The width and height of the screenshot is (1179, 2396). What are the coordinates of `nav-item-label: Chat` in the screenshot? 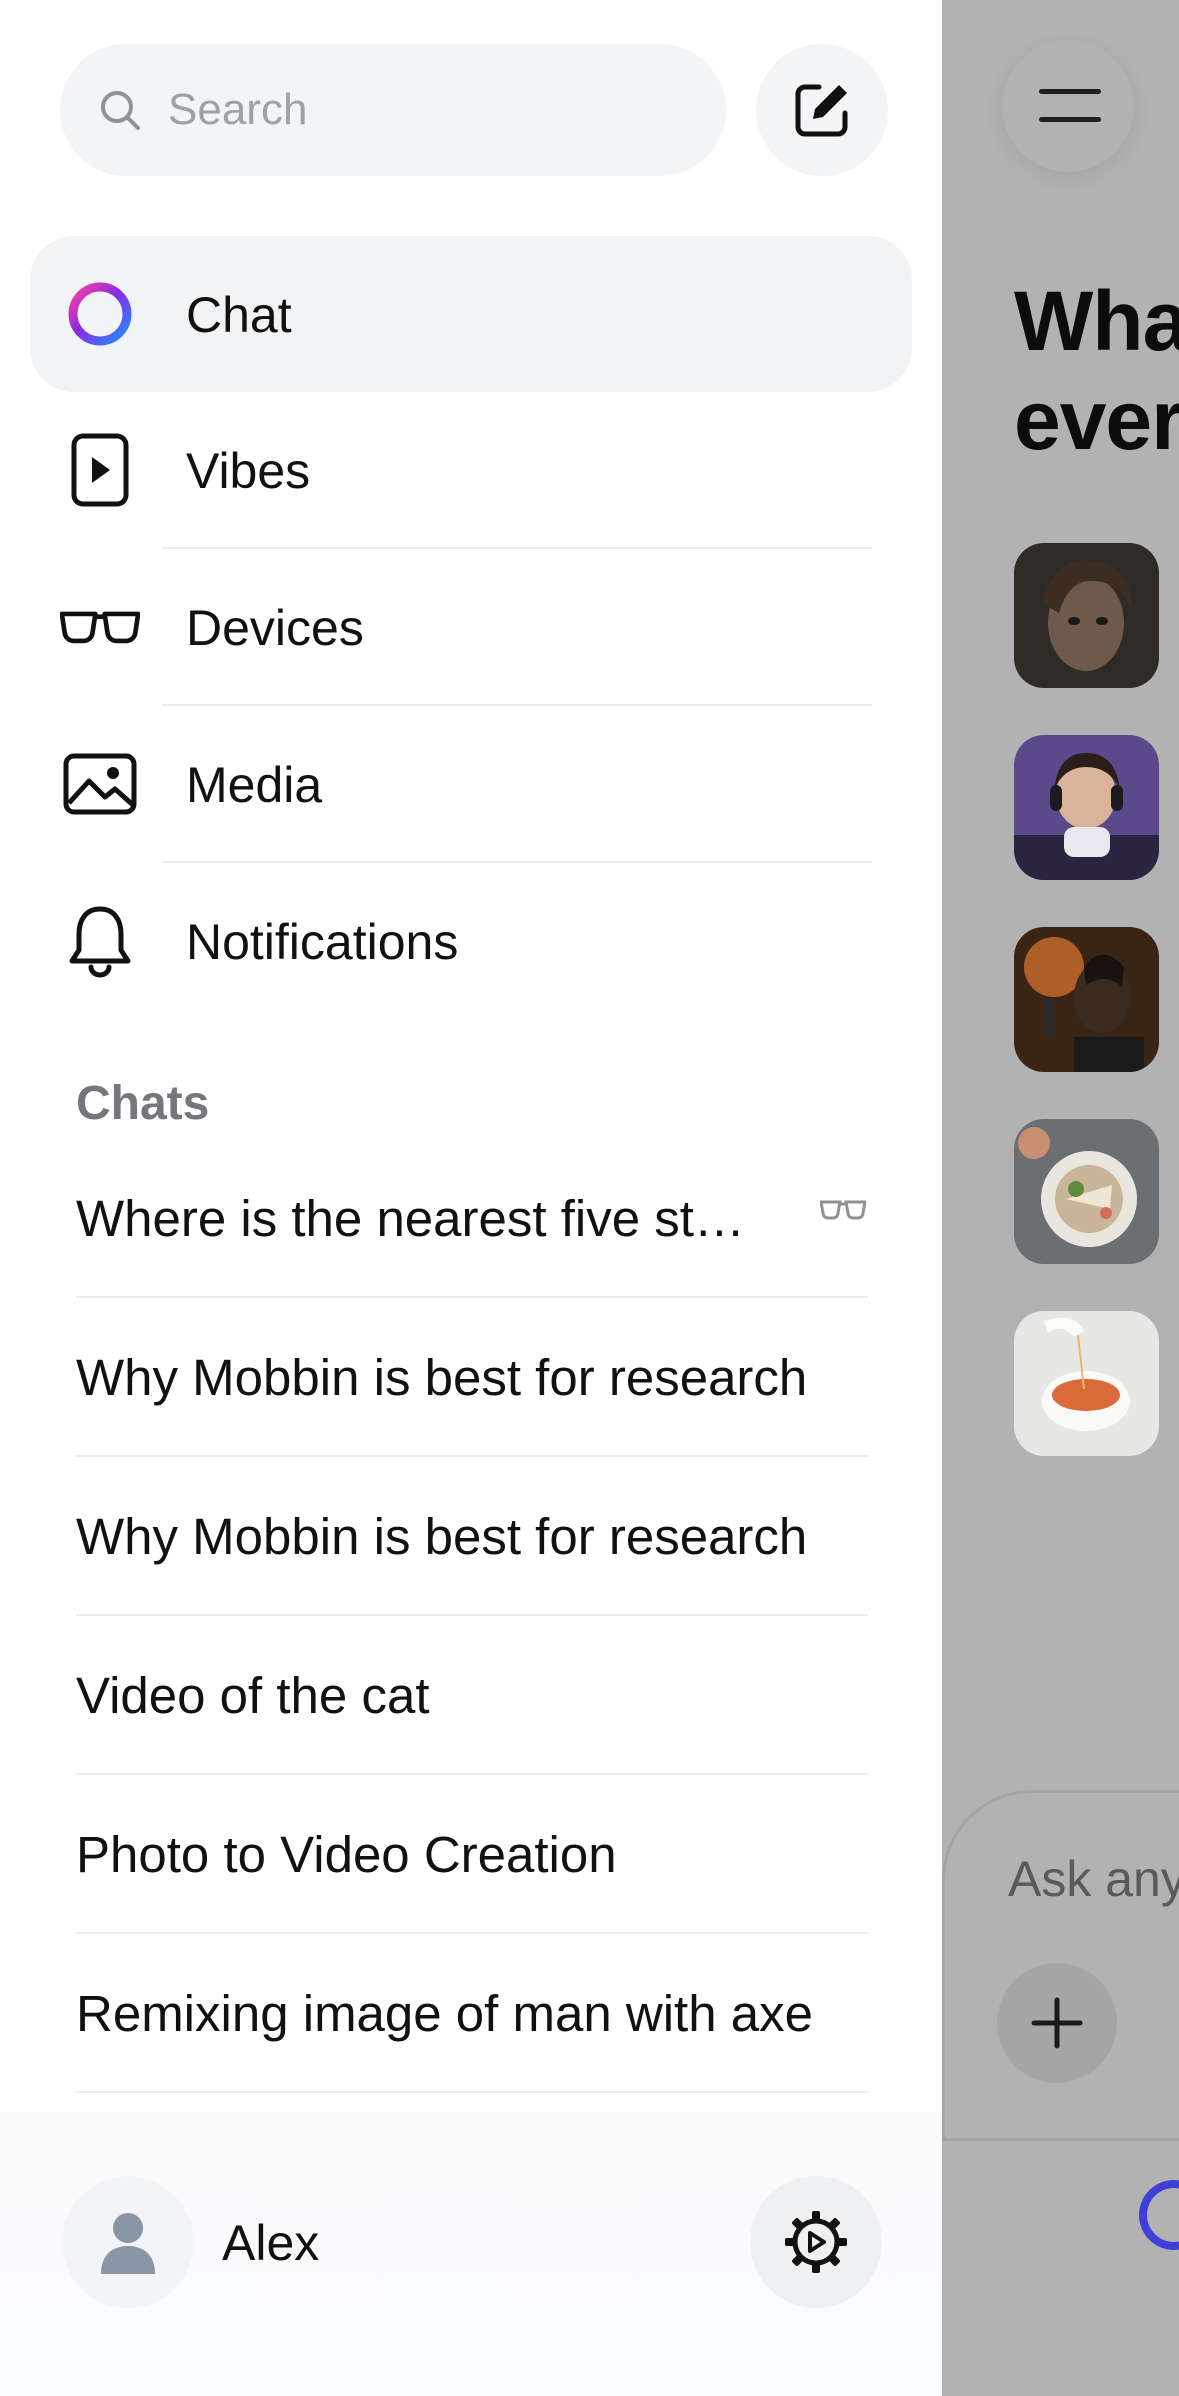 It's located at (239, 315).